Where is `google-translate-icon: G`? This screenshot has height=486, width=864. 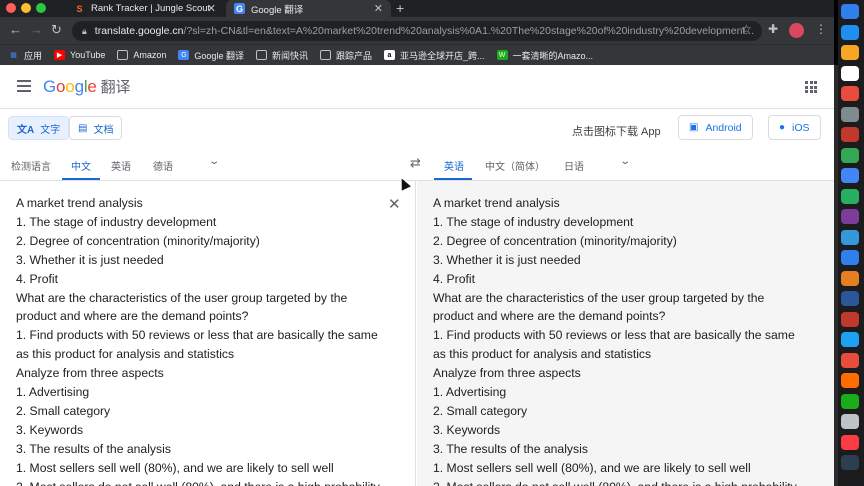
google-translate-icon: G is located at coordinates (184, 55).